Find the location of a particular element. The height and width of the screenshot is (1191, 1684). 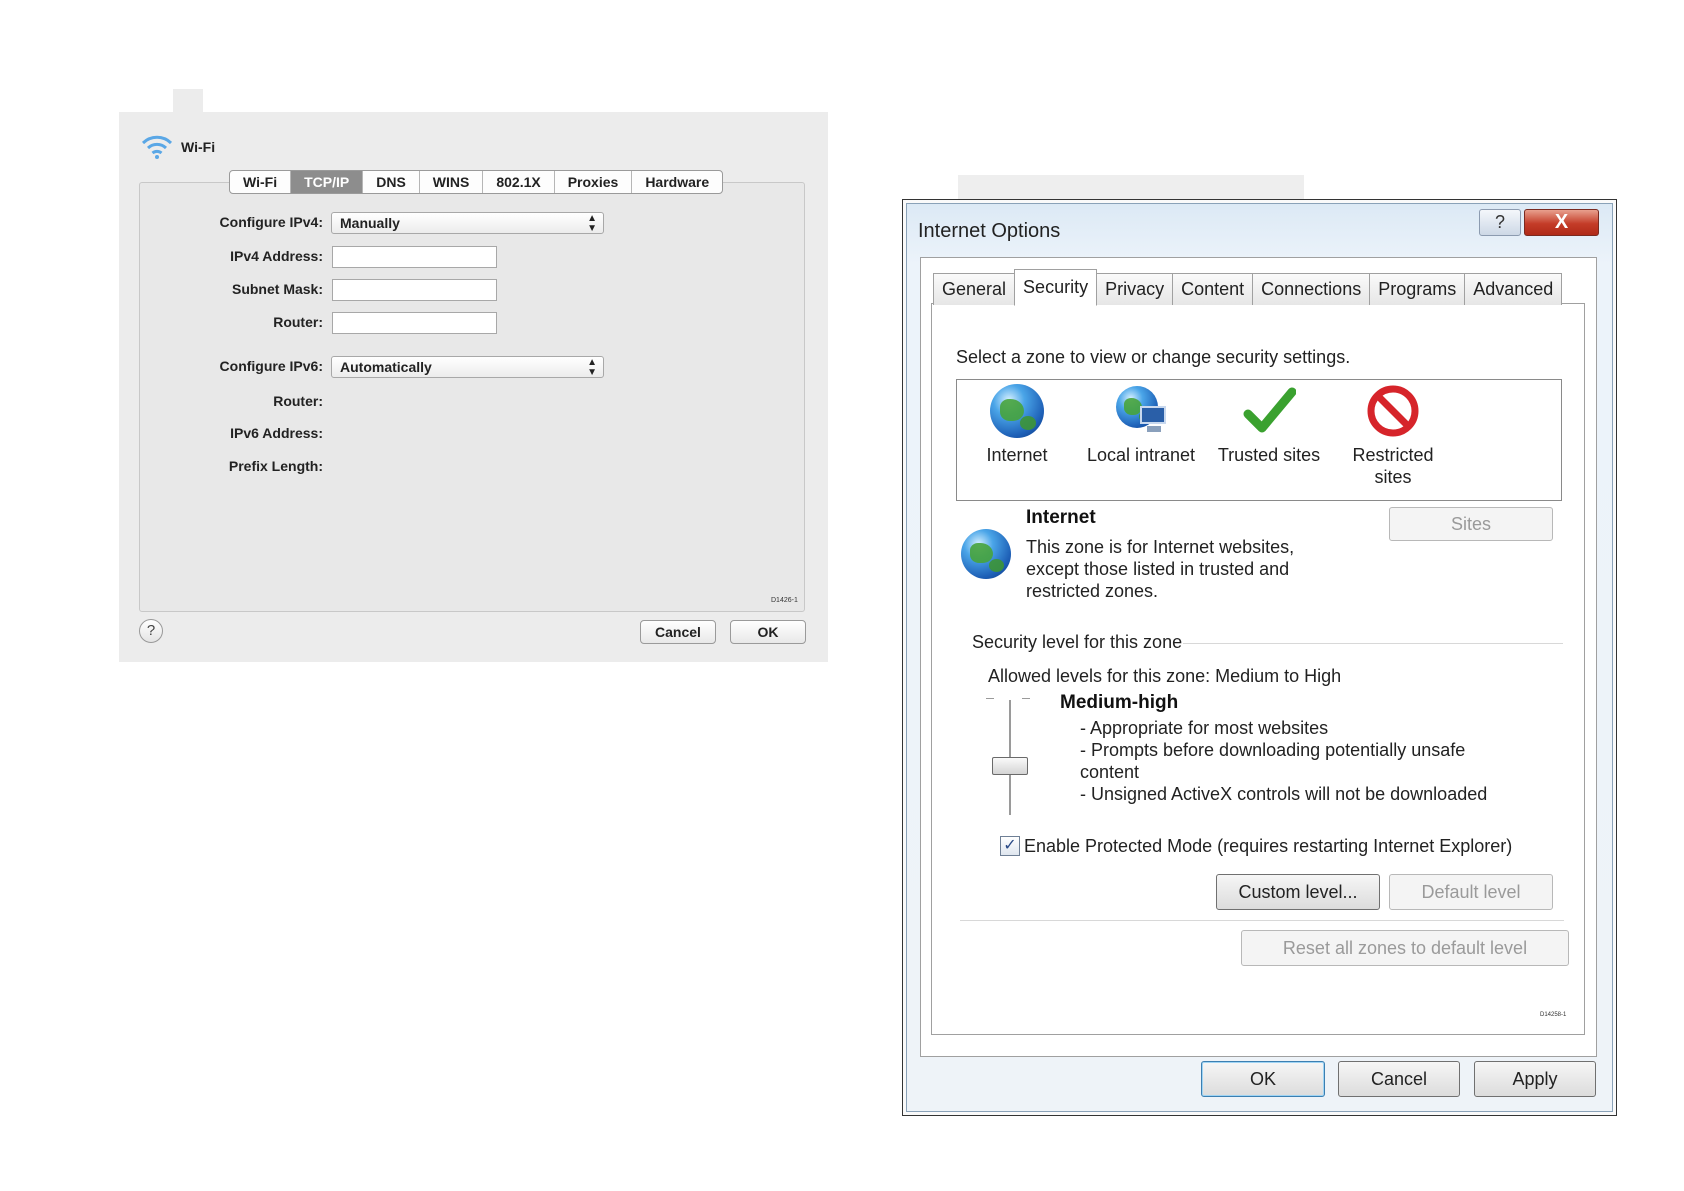

zone-label: Internet is located at coordinates (1017, 455).